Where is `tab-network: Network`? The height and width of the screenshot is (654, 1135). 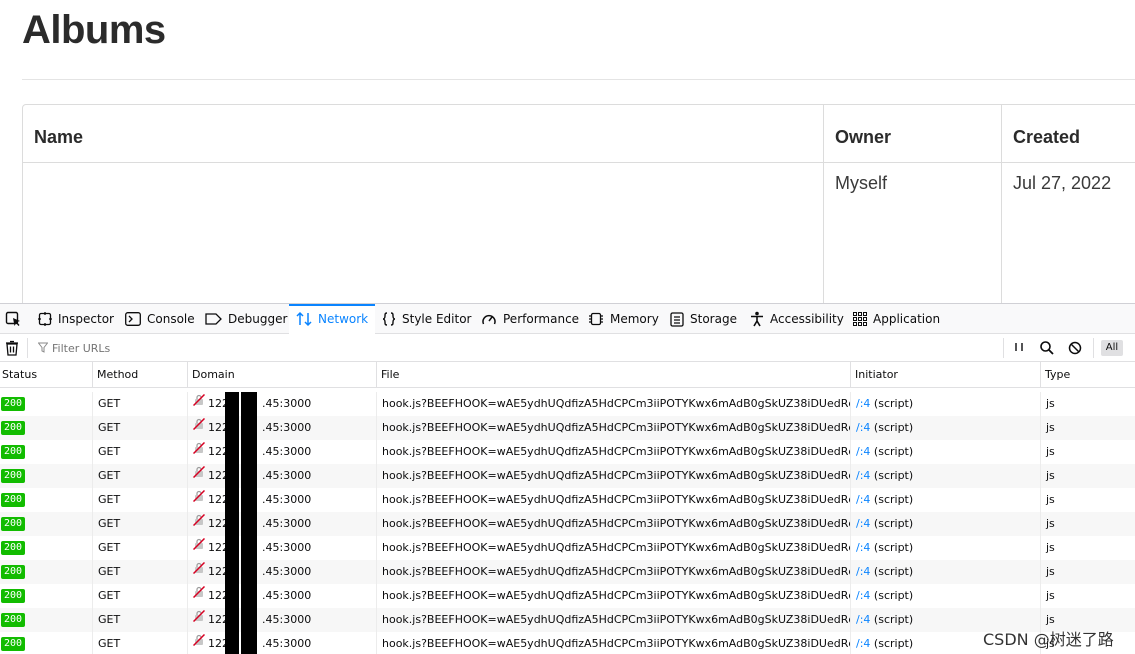
tab-network: Network is located at coordinates (332, 319).